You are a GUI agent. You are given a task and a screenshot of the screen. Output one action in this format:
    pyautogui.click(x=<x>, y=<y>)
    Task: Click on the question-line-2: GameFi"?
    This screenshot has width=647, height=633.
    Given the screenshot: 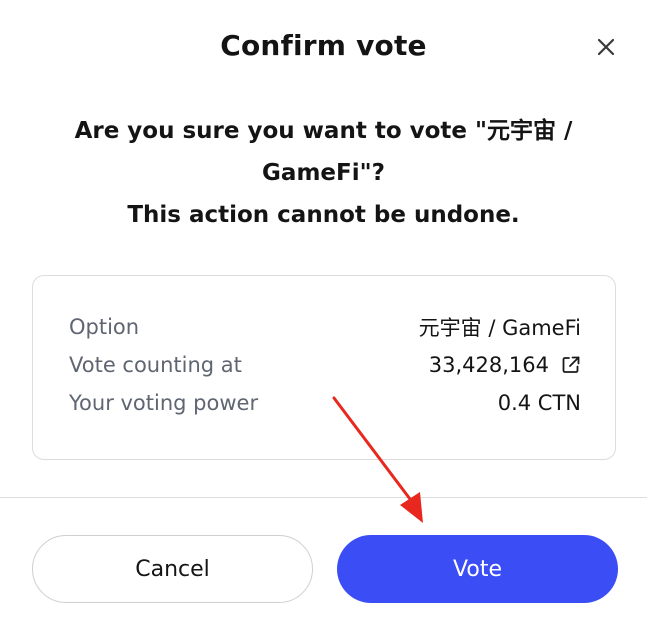 What is the action you would take?
    pyautogui.click(x=323, y=173)
    